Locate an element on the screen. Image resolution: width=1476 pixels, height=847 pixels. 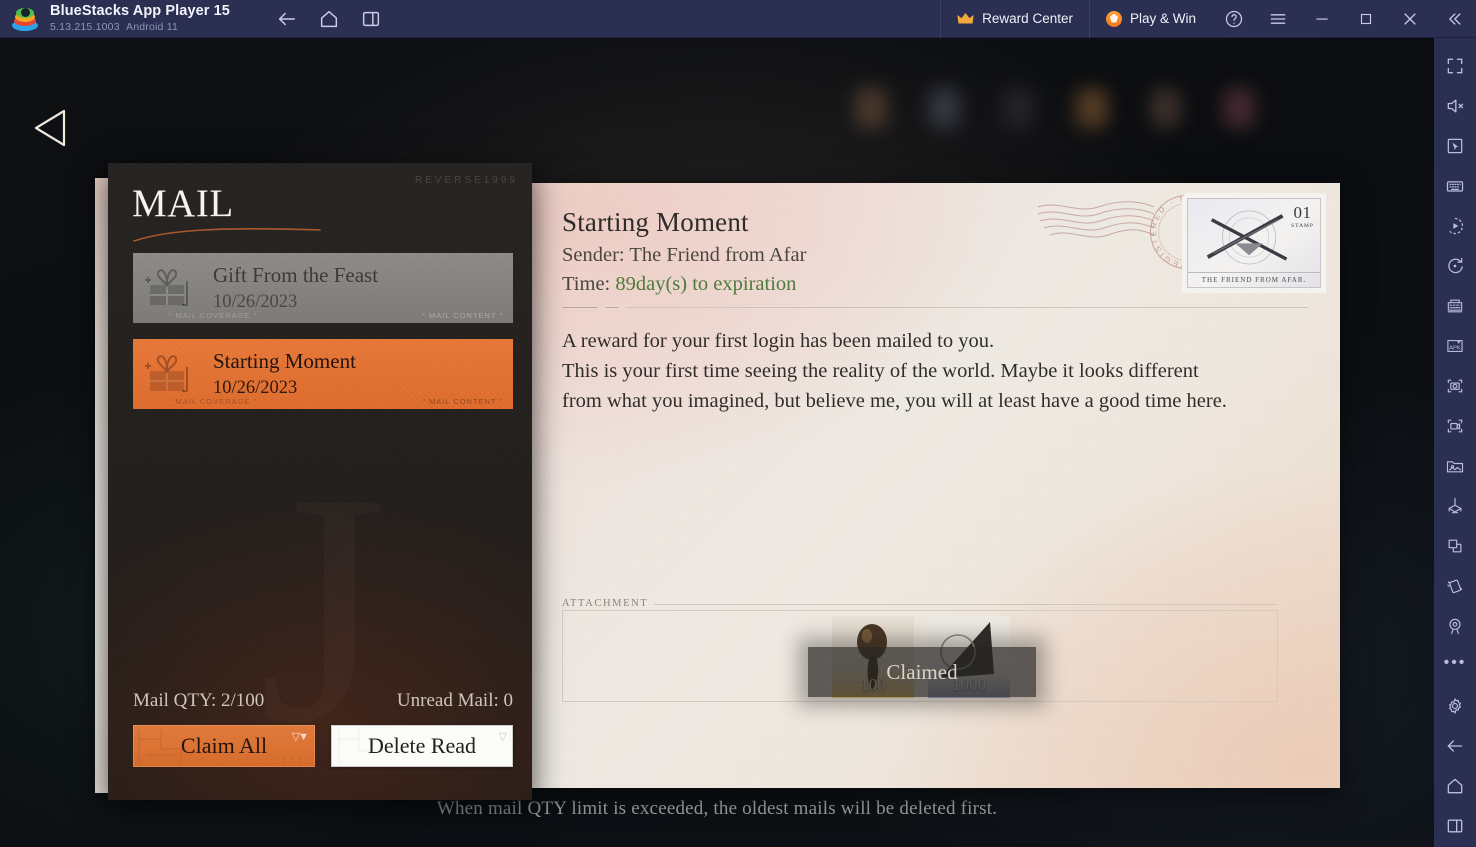
bluestacks-sidebar: APK ••• is located at coordinates (1455, 442).